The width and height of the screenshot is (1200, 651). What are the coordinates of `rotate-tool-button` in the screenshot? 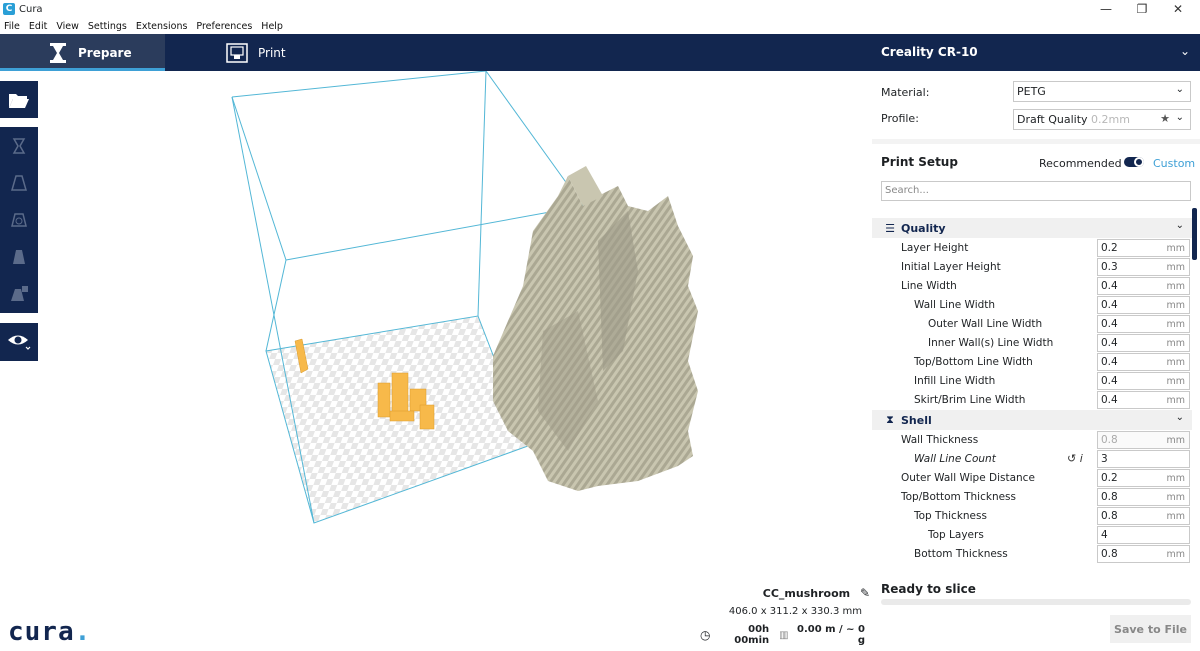 It's located at (19, 219).